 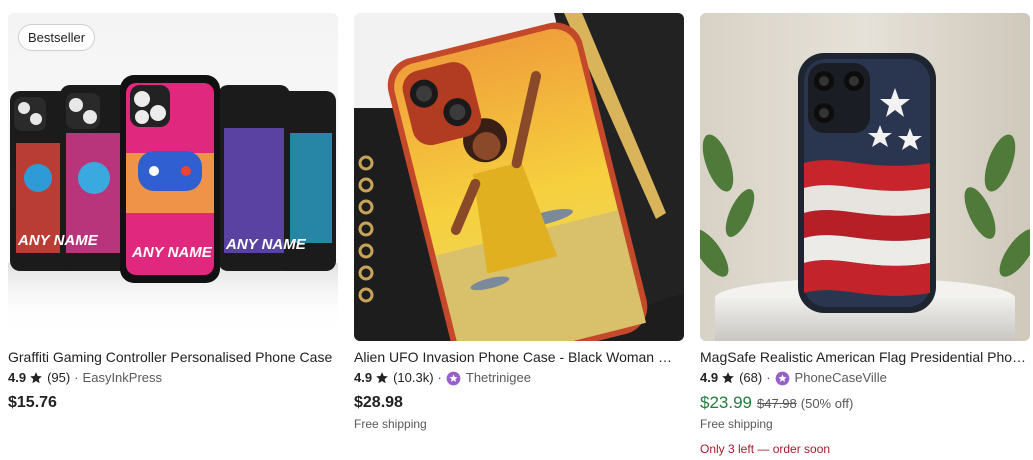 What do you see at coordinates (378, 402) in the screenshot?
I see `price: $28.98` at bounding box center [378, 402].